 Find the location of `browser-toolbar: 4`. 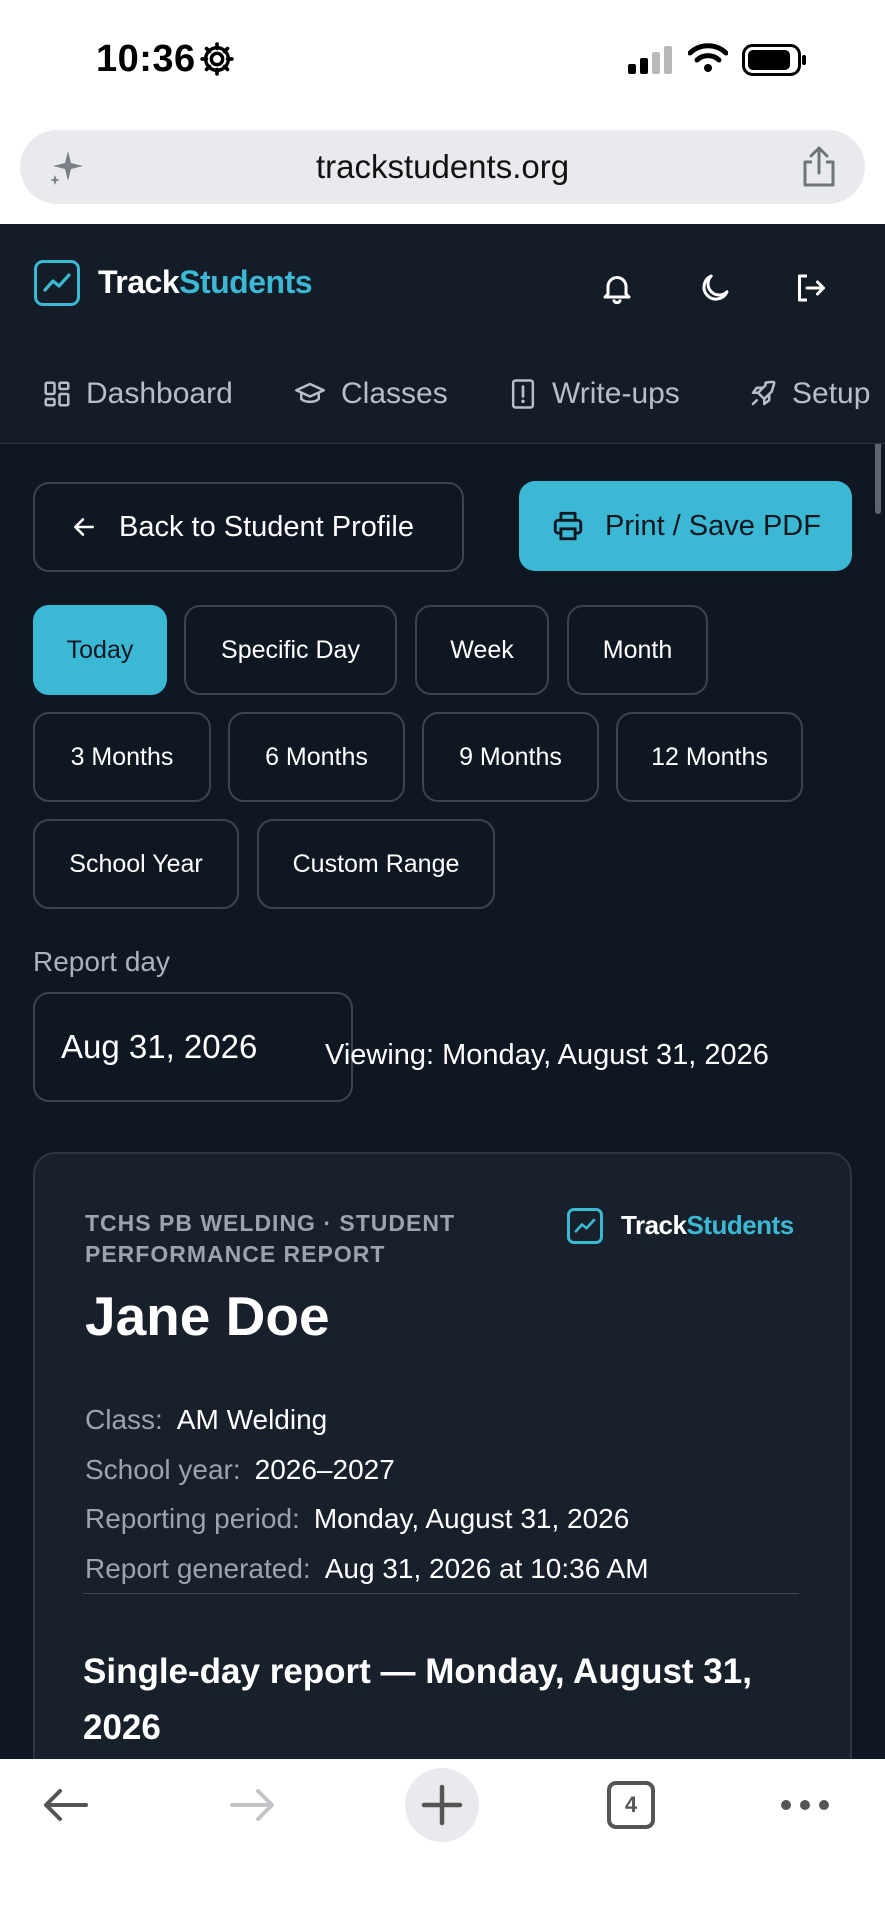

browser-toolbar: 4 is located at coordinates (442, 1839).